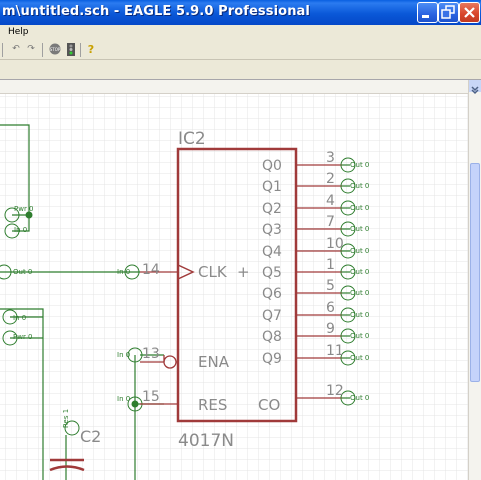 This screenshot has width=481, height=480. Describe the element at coordinates (240, 33) in the screenshot. I see `menu-bar: Help` at that location.